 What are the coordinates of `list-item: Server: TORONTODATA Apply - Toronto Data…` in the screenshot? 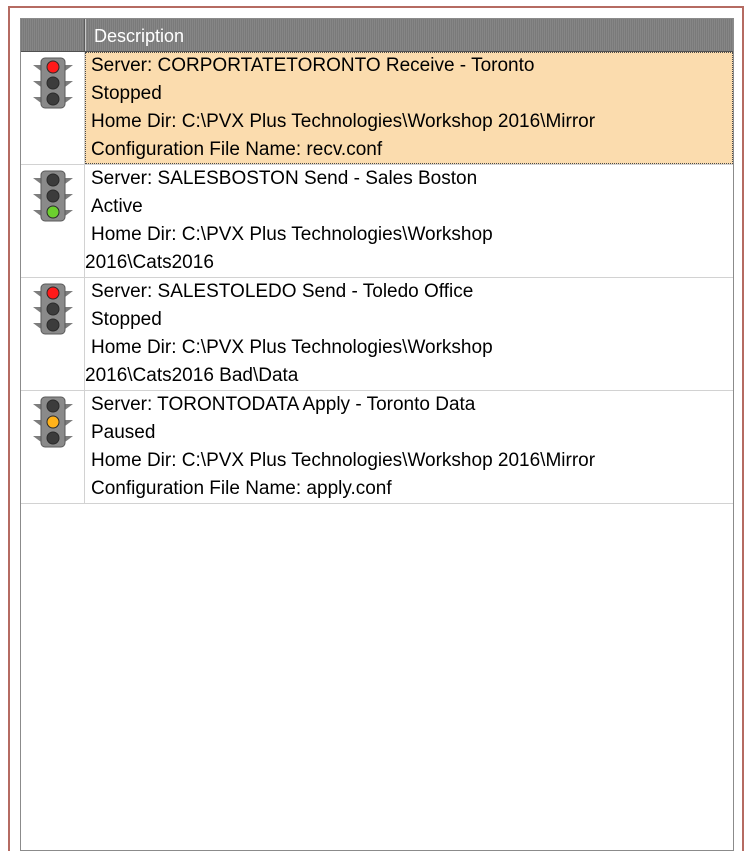 It's located at (377, 447).